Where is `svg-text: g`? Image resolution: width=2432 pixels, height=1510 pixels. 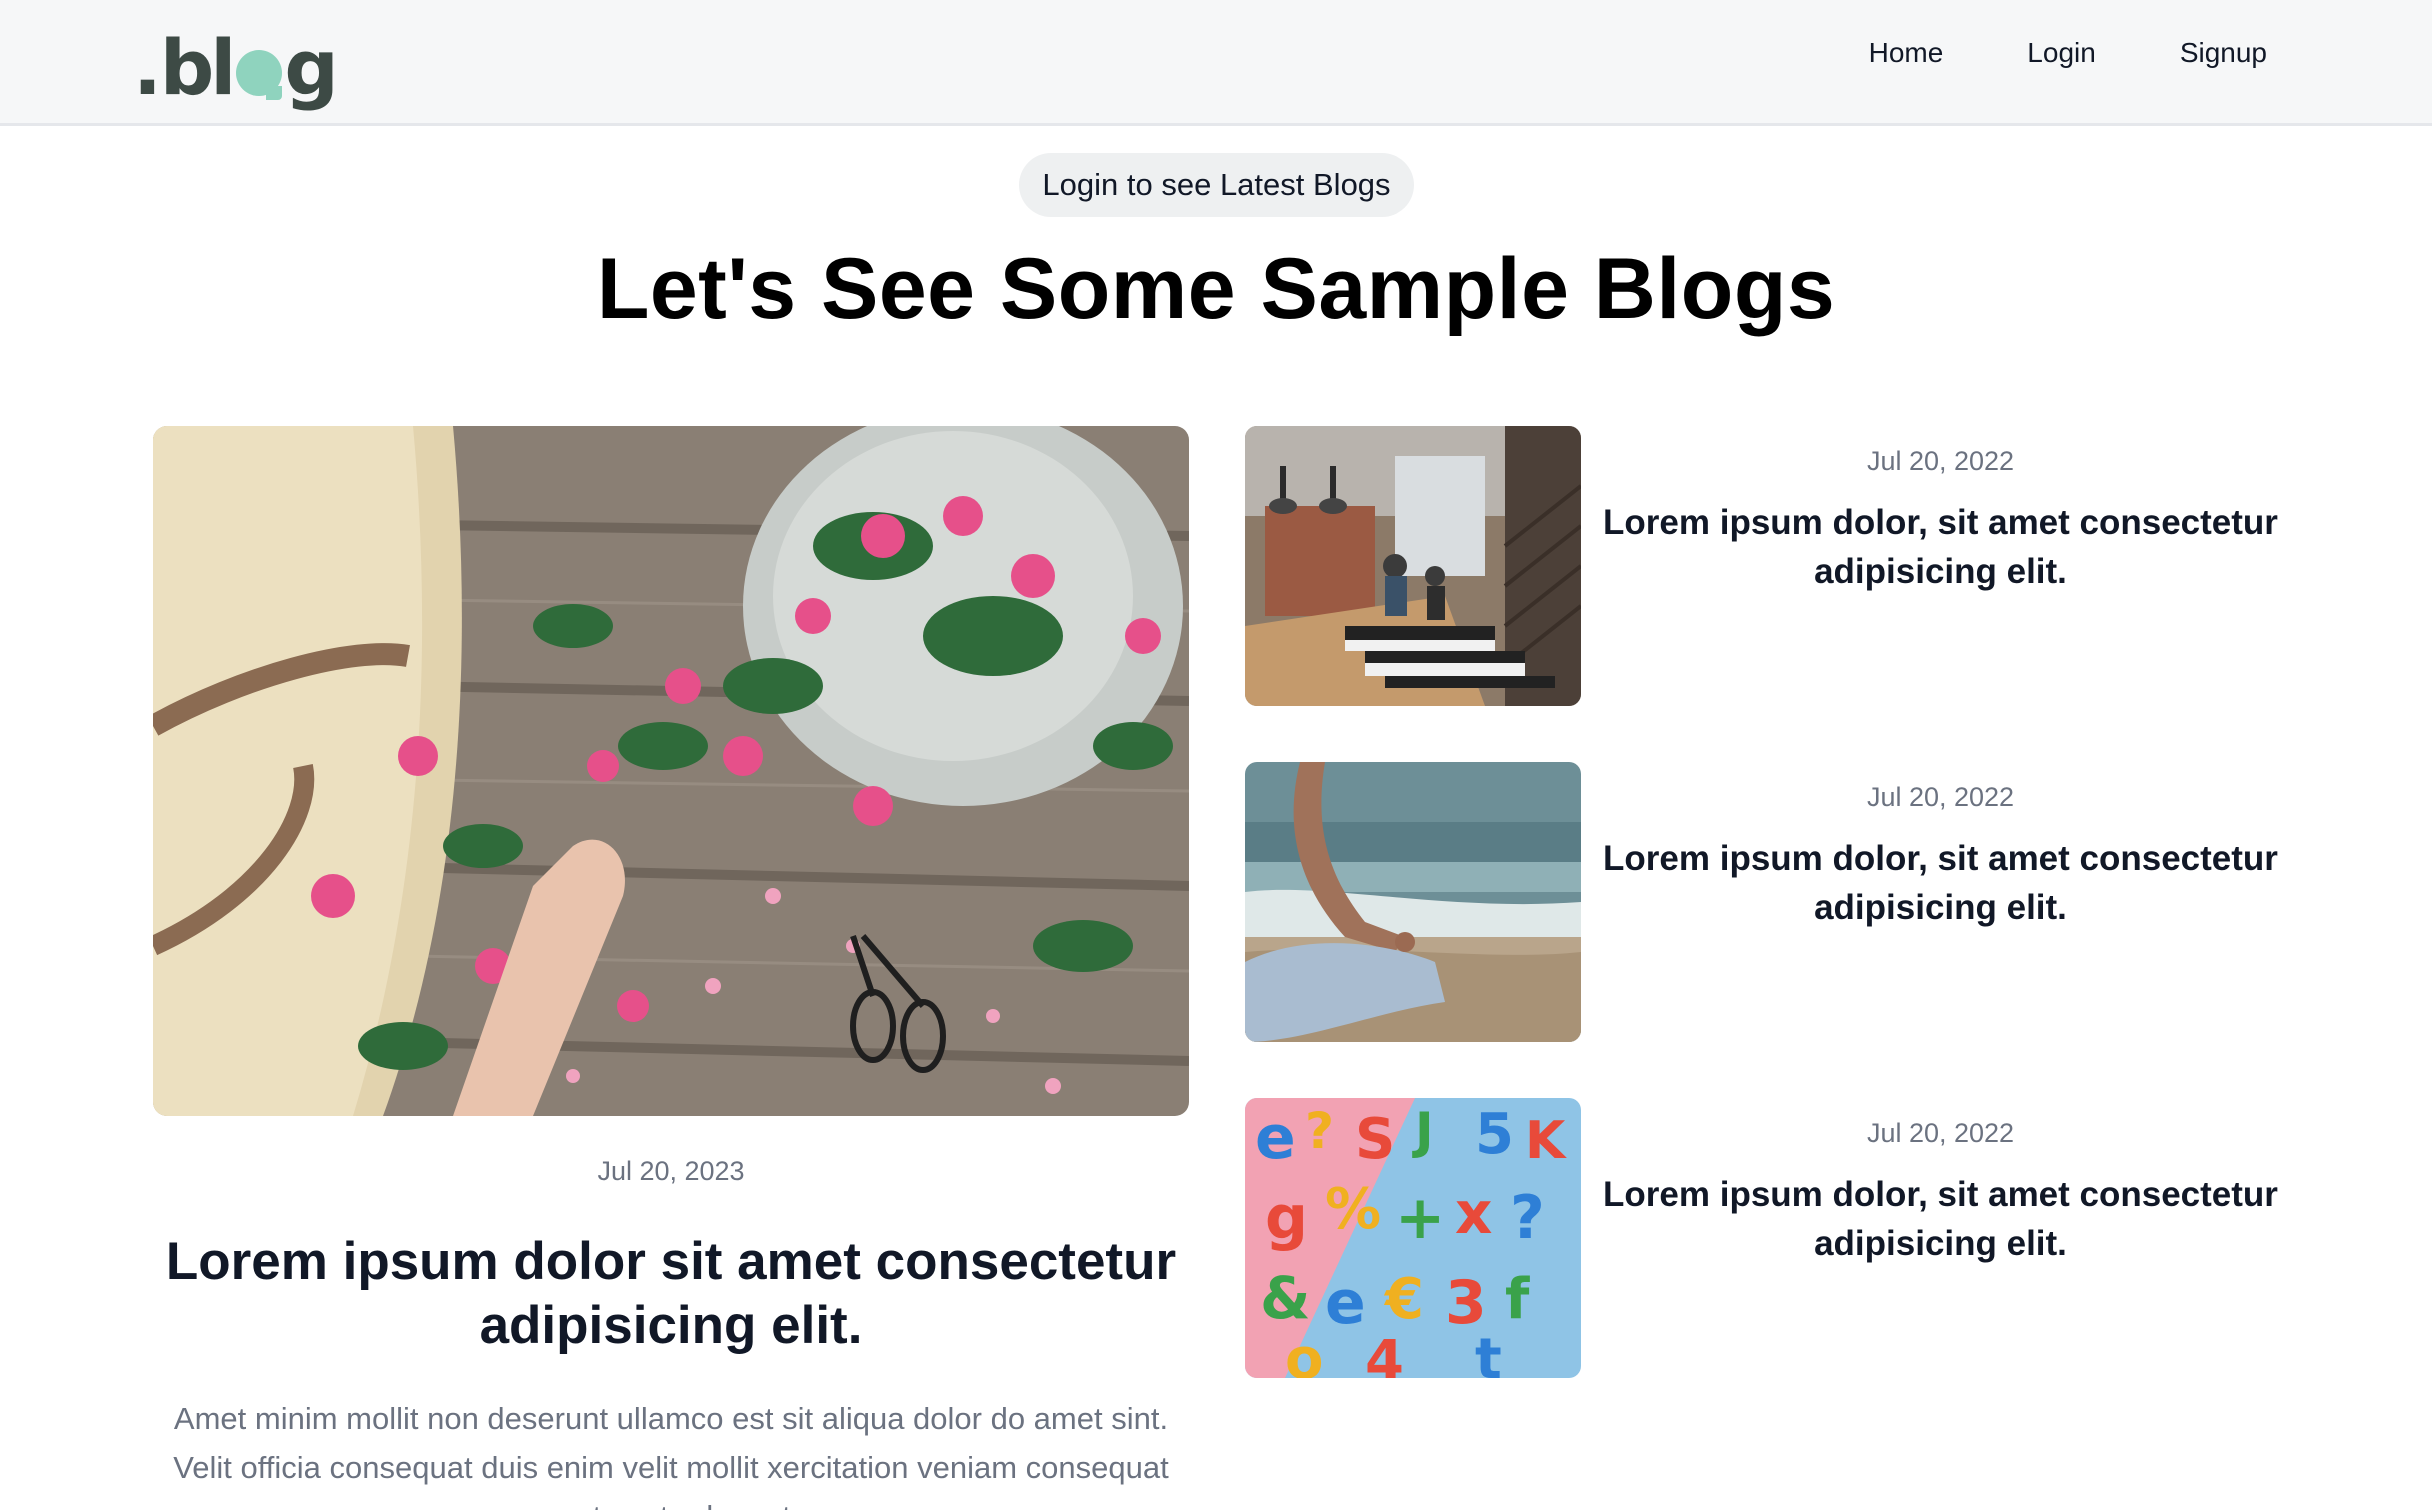
svg-text: g is located at coordinates (1286, 1218).